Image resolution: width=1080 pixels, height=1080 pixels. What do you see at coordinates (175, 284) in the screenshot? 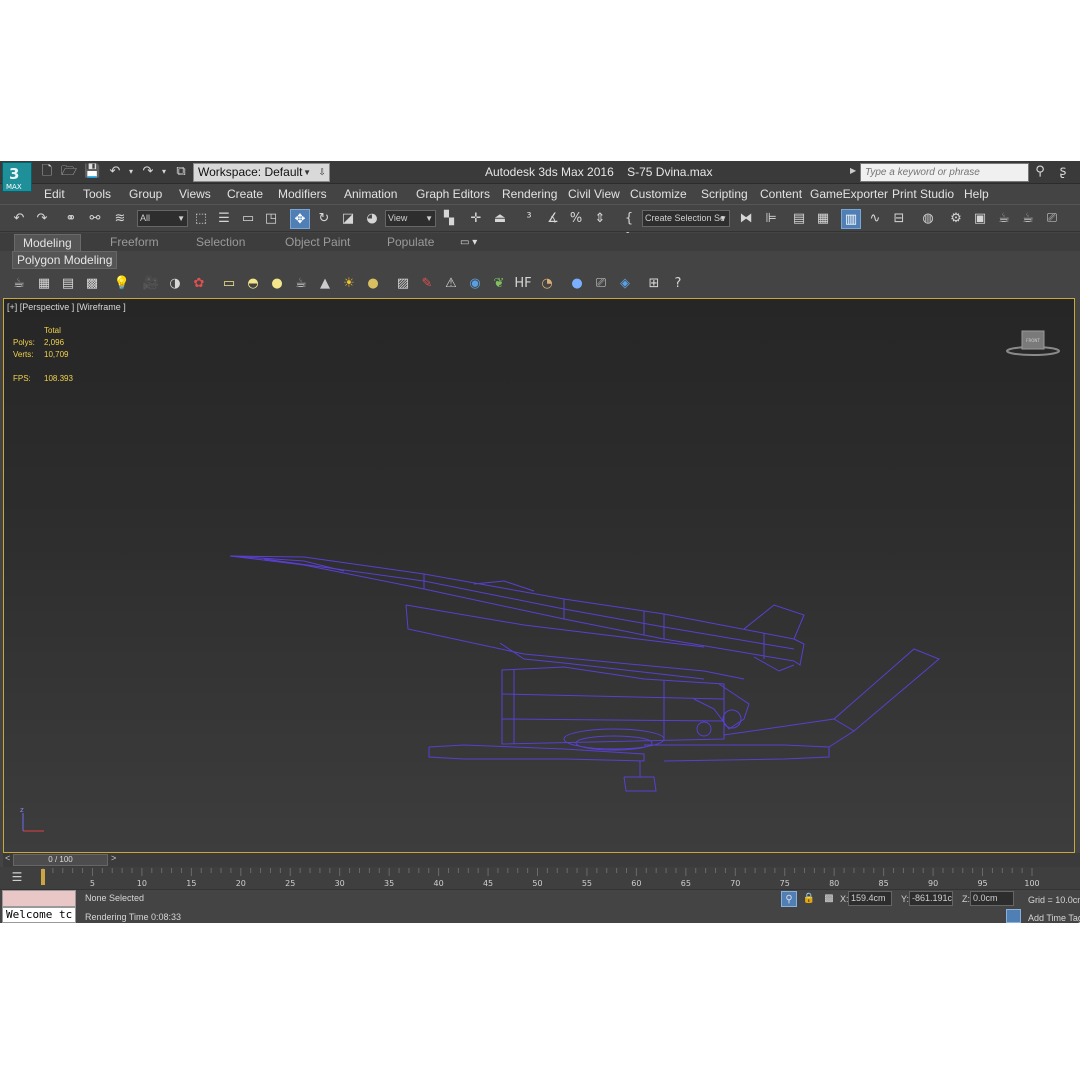
I see `helper-icon: ◑` at bounding box center [175, 284].